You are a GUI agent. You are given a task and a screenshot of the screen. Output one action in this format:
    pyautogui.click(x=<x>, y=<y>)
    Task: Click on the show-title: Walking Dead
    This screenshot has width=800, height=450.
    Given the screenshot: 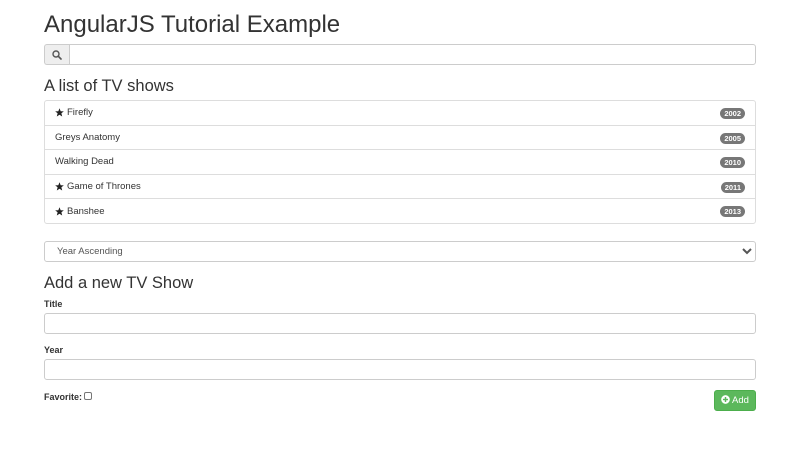 What is the action you would take?
    pyautogui.click(x=84, y=162)
    